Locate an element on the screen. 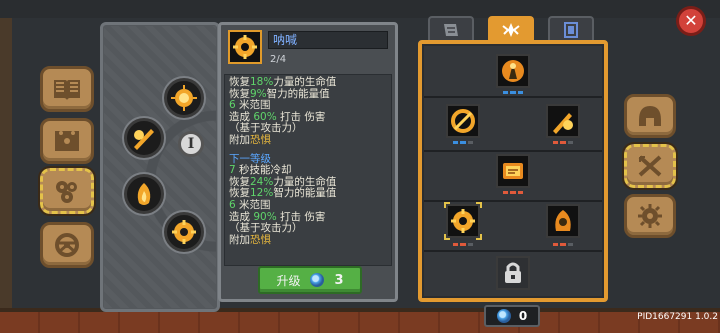  tier-marker: I is located at coordinates (191, 144).